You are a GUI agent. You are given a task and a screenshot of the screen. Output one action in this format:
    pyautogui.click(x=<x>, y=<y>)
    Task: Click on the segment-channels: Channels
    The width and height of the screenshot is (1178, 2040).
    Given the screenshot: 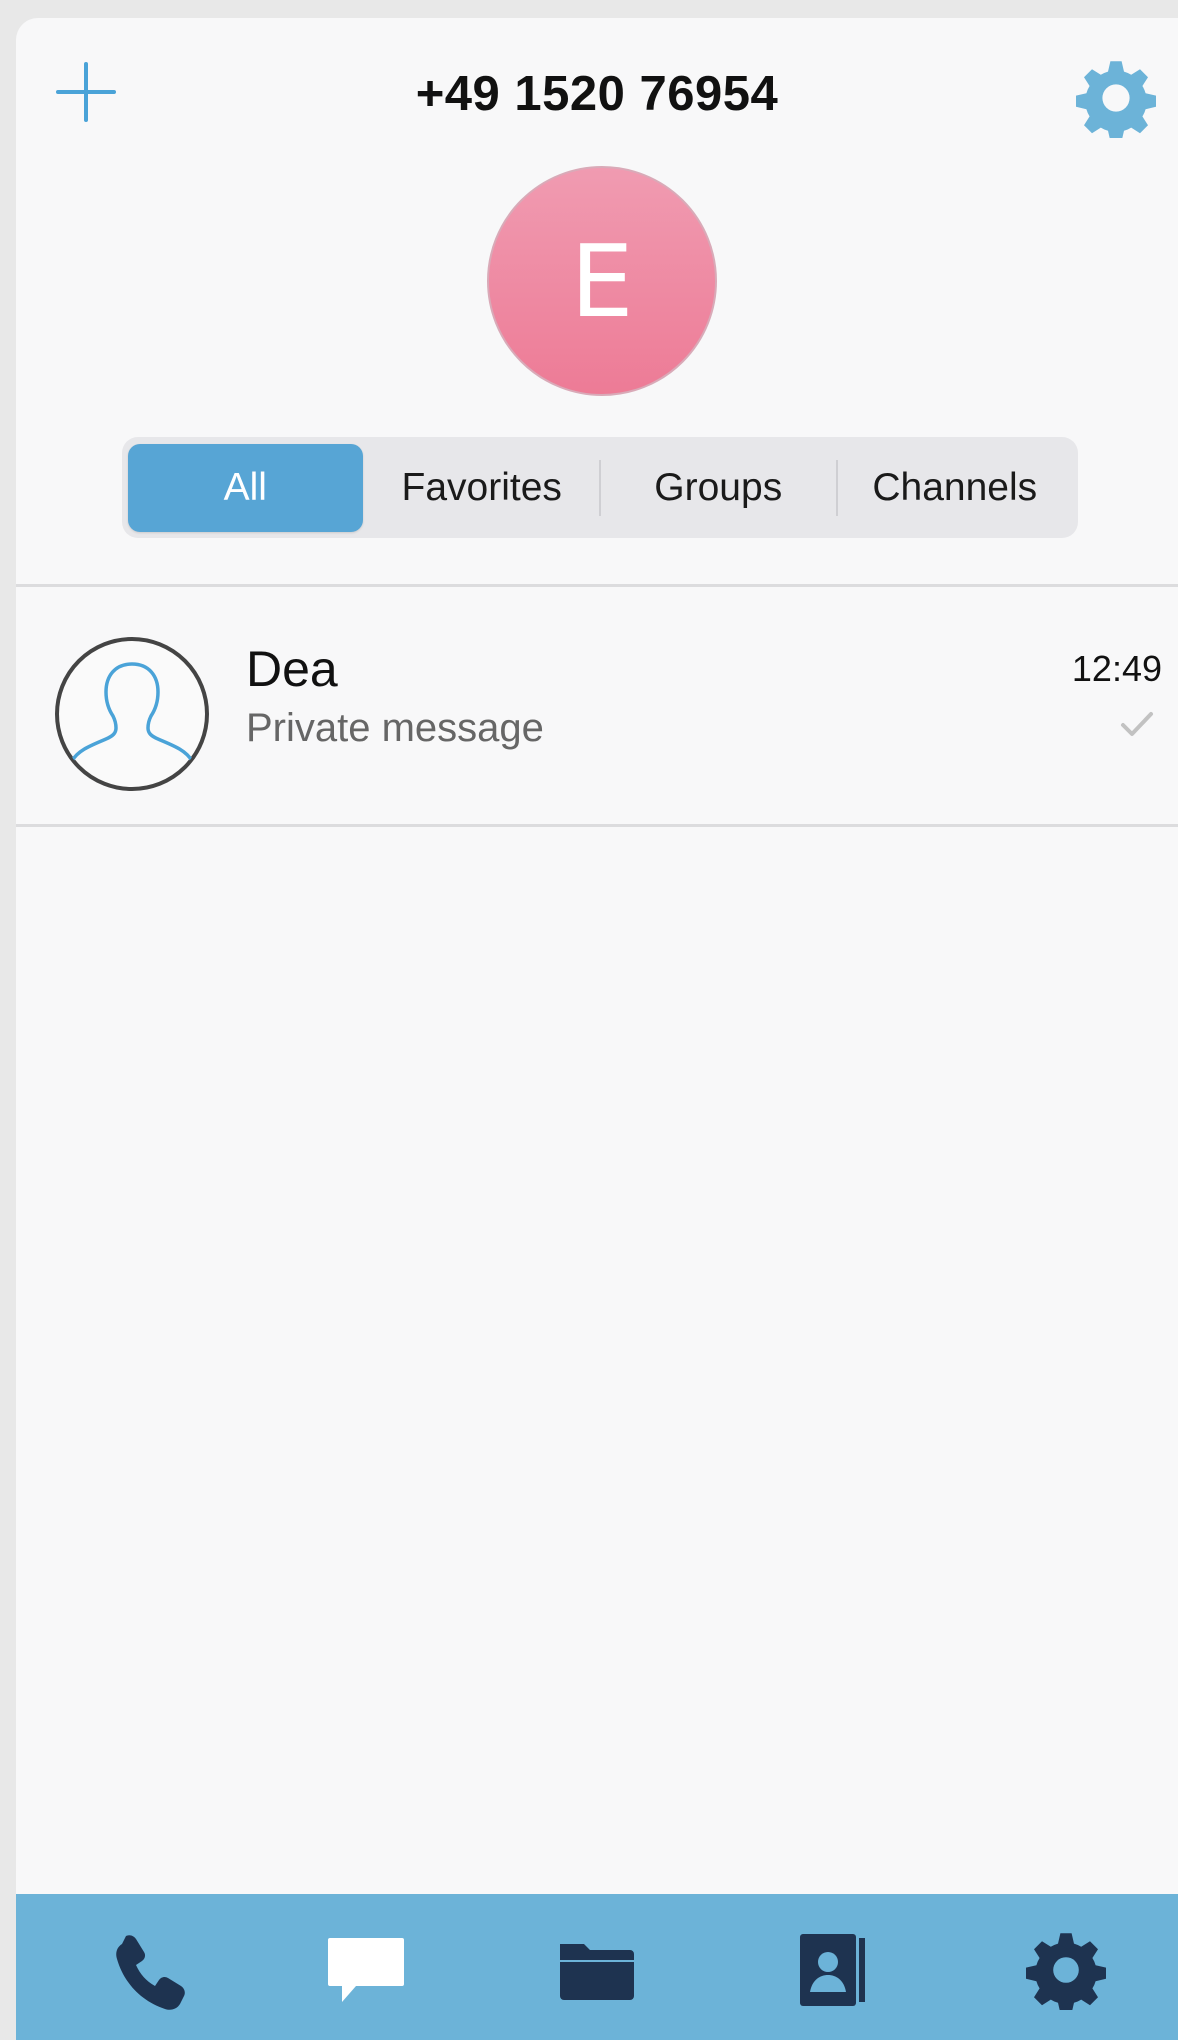 What is the action you would take?
    pyautogui.click(x=955, y=488)
    